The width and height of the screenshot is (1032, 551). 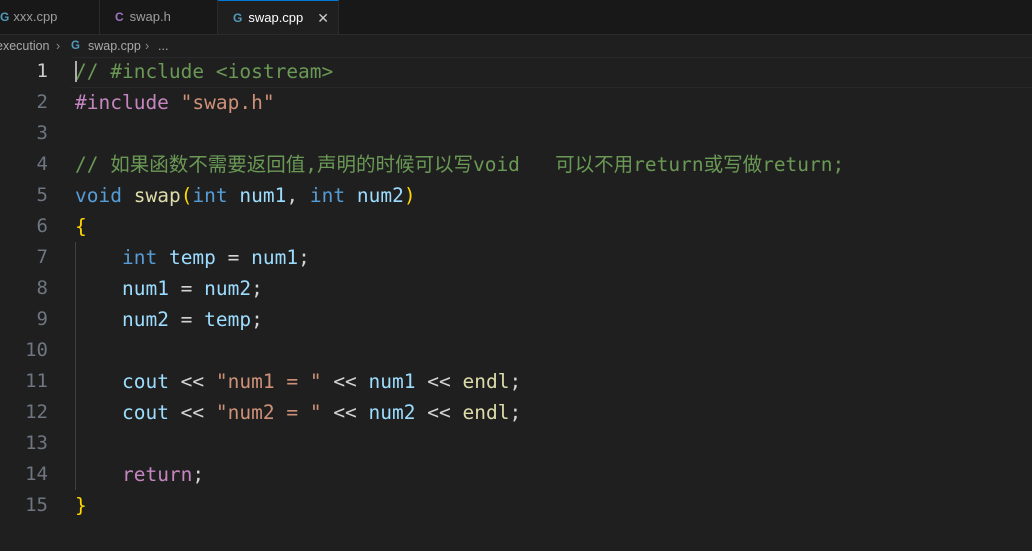 I want to click on code-token: void, so click(x=98, y=195).